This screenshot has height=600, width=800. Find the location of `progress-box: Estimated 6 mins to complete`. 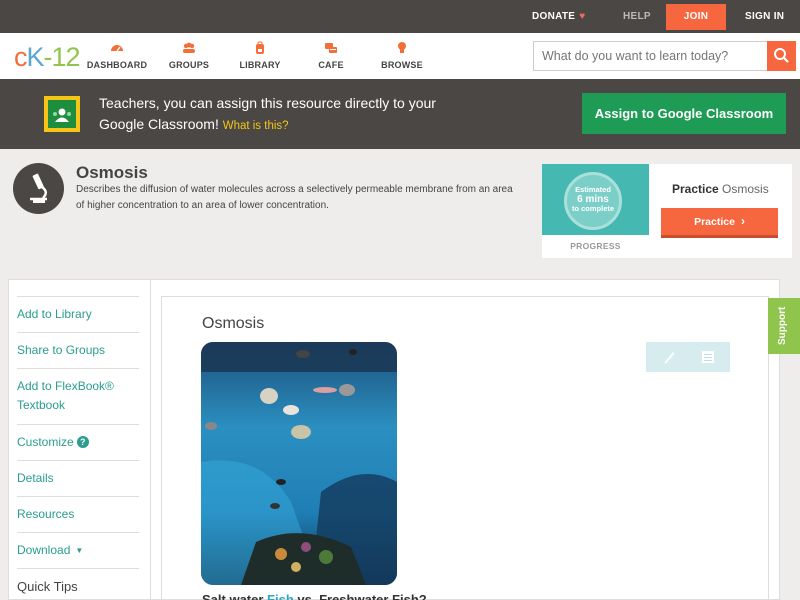

progress-box: Estimated 6 mins to complete is located at coordinates (595, 199).